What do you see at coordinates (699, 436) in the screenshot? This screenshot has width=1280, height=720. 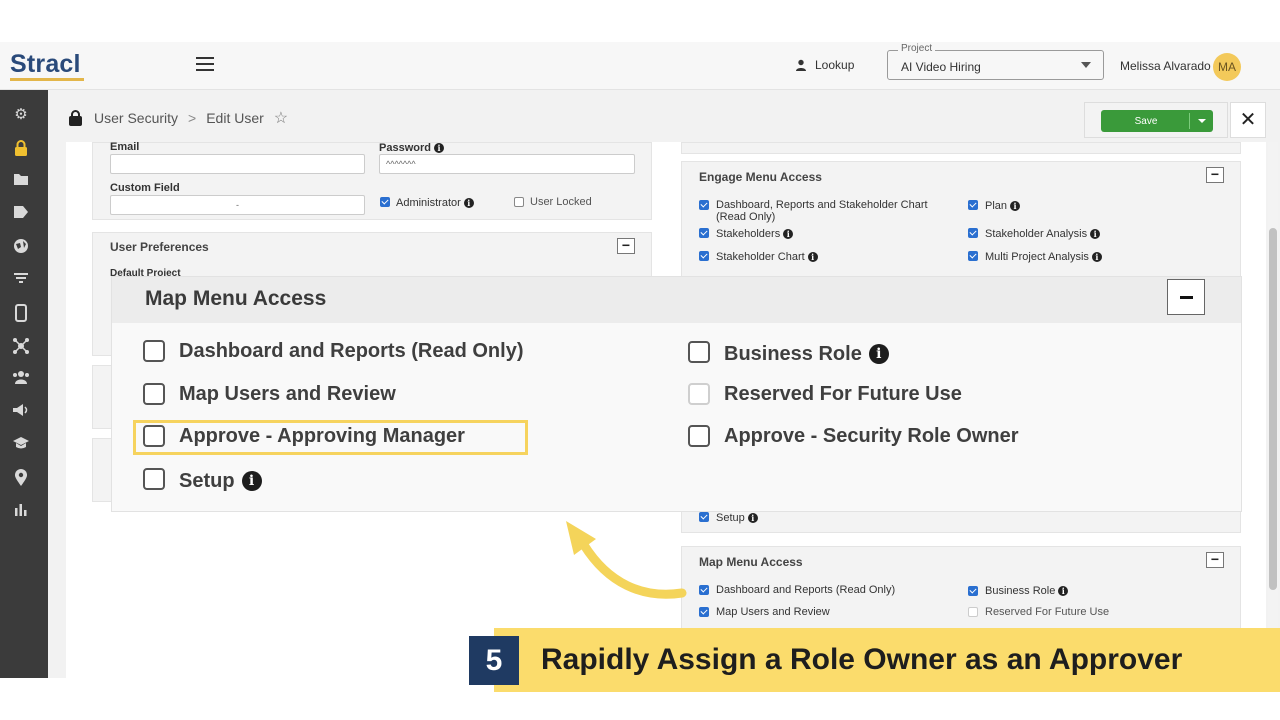 I see `security-role-owner-checkbox` at bounding box center [699, 436].